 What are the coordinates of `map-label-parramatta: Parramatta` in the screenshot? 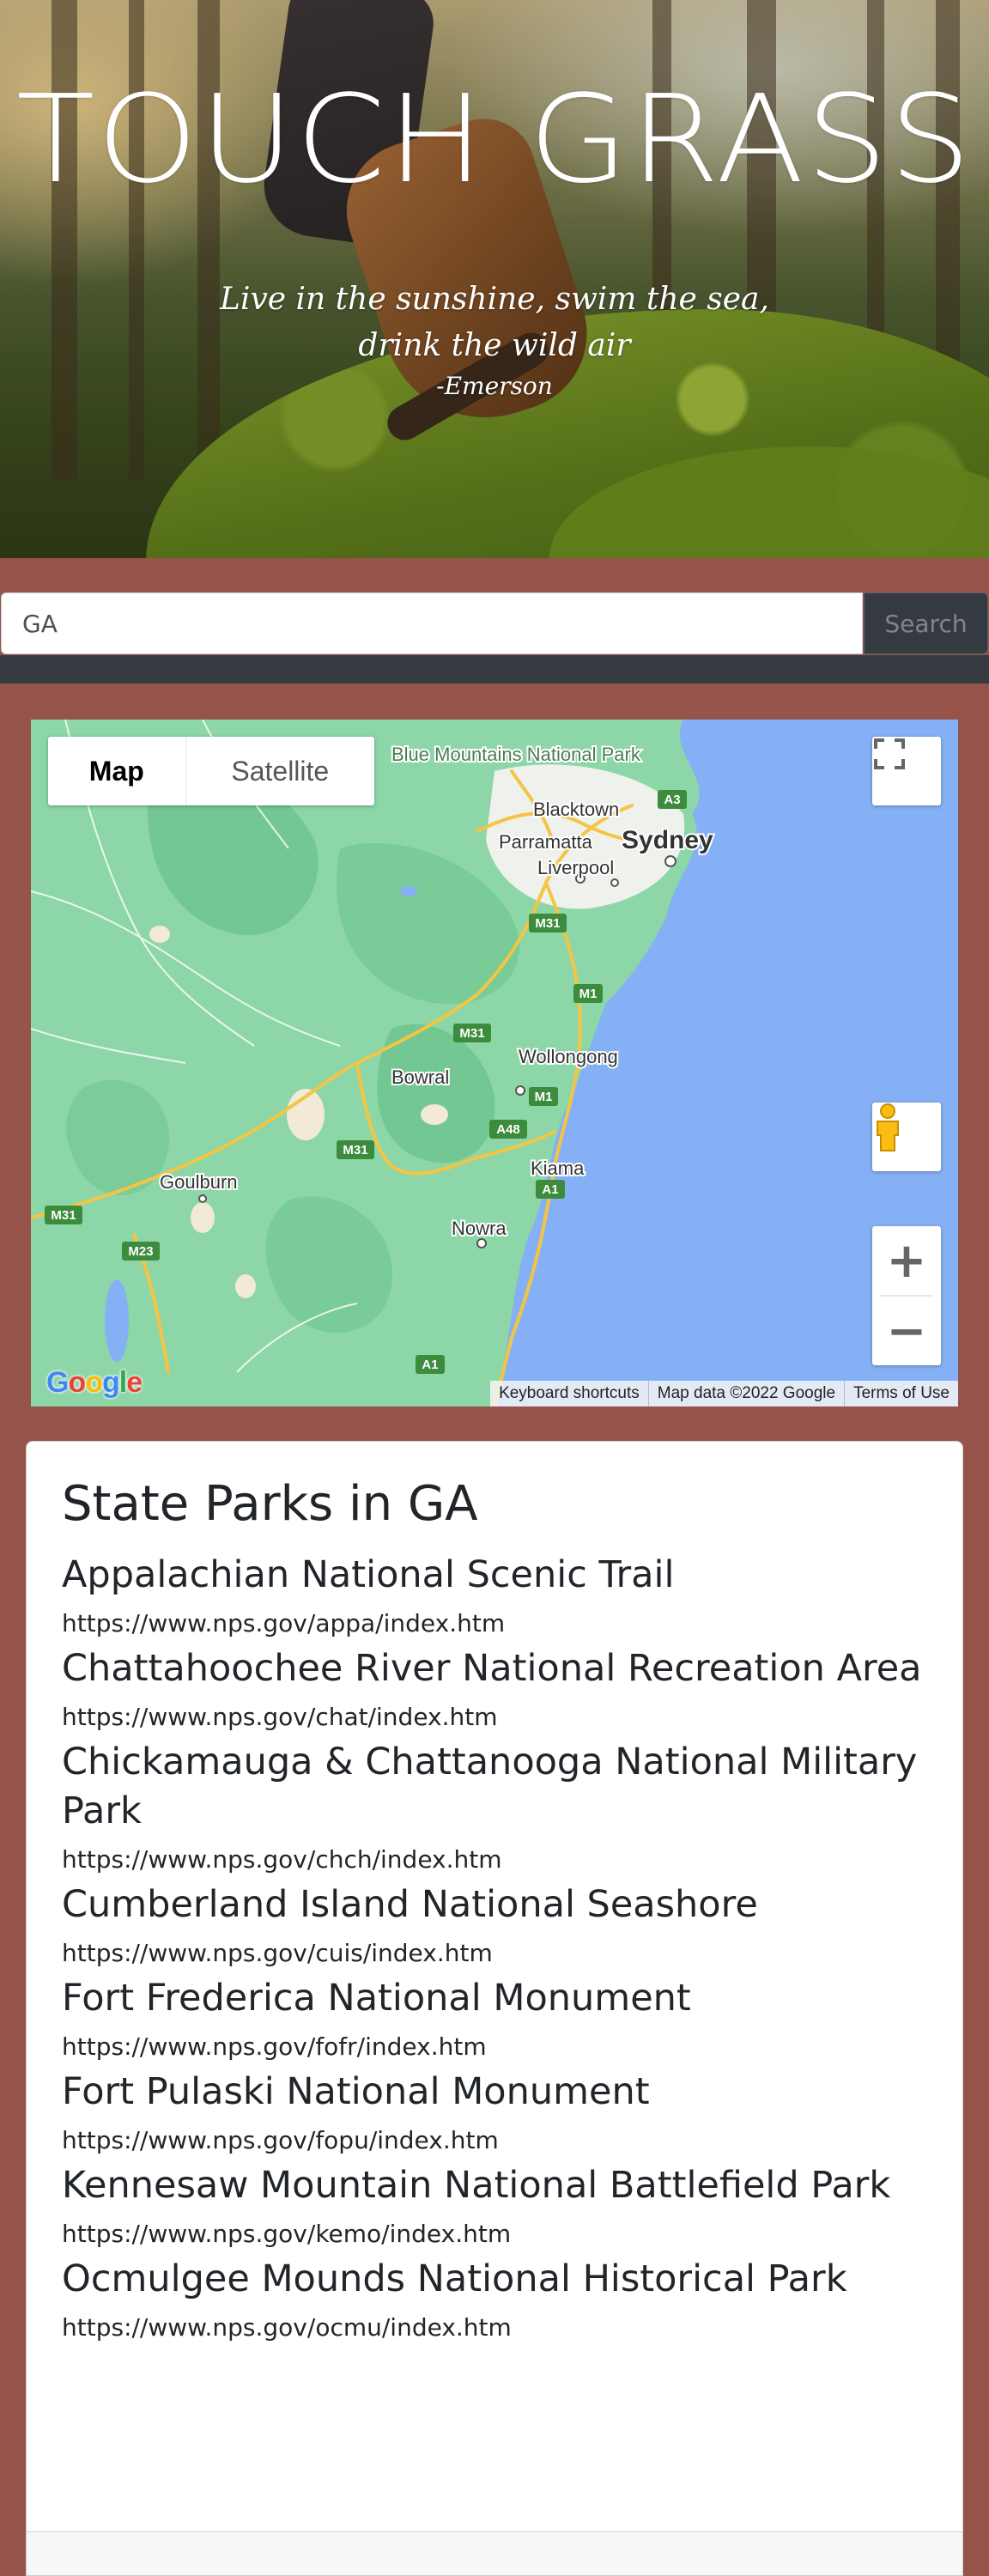 It's located at (546, 842).